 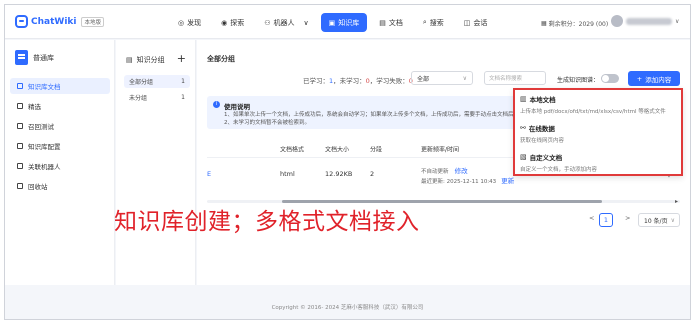 I want to click on sidebar-item-config: 知识库配置, so click(x=60, y=146).